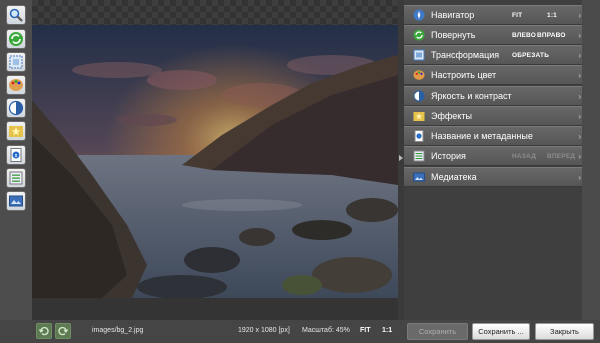 This screenshot has height=343, width=600. I want to click on panel-item-brightness: Яркость и контраст ›, so click(495, 96).